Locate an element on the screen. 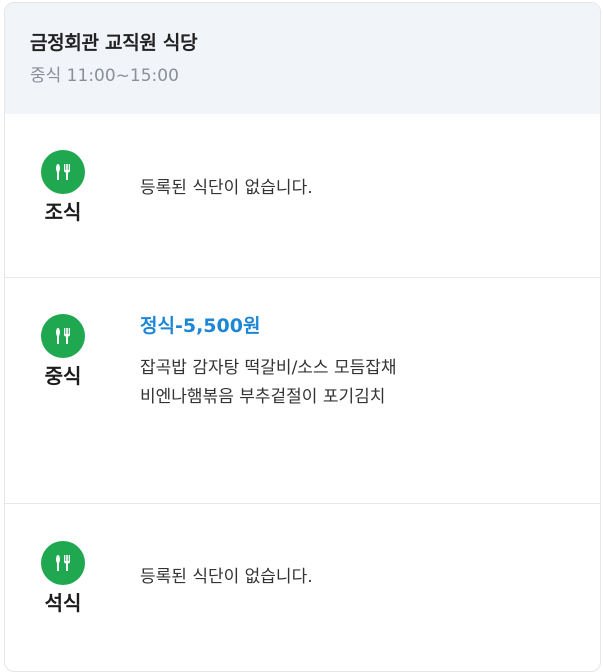 The height and width of the screenshot is (672, 603). menu-line: 비엔나햄볶음 부추겉절이 포기김치 is located at coordinates (263, 397).